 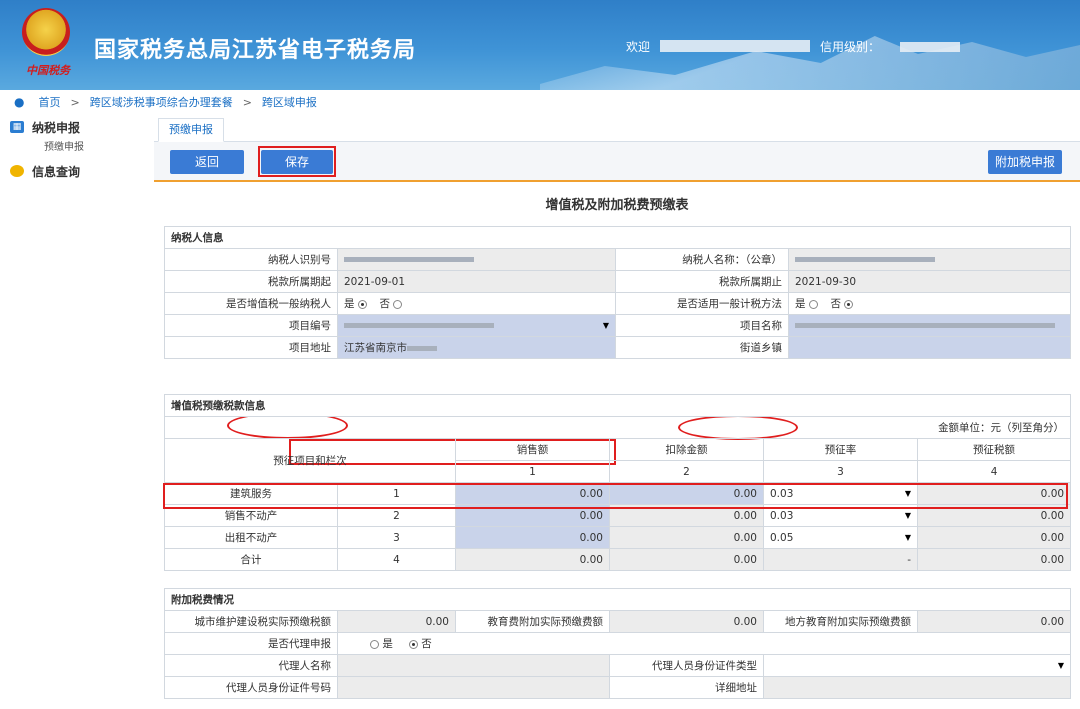 I want to click on row-name: 出租不动产, so click(x=251, y=537).